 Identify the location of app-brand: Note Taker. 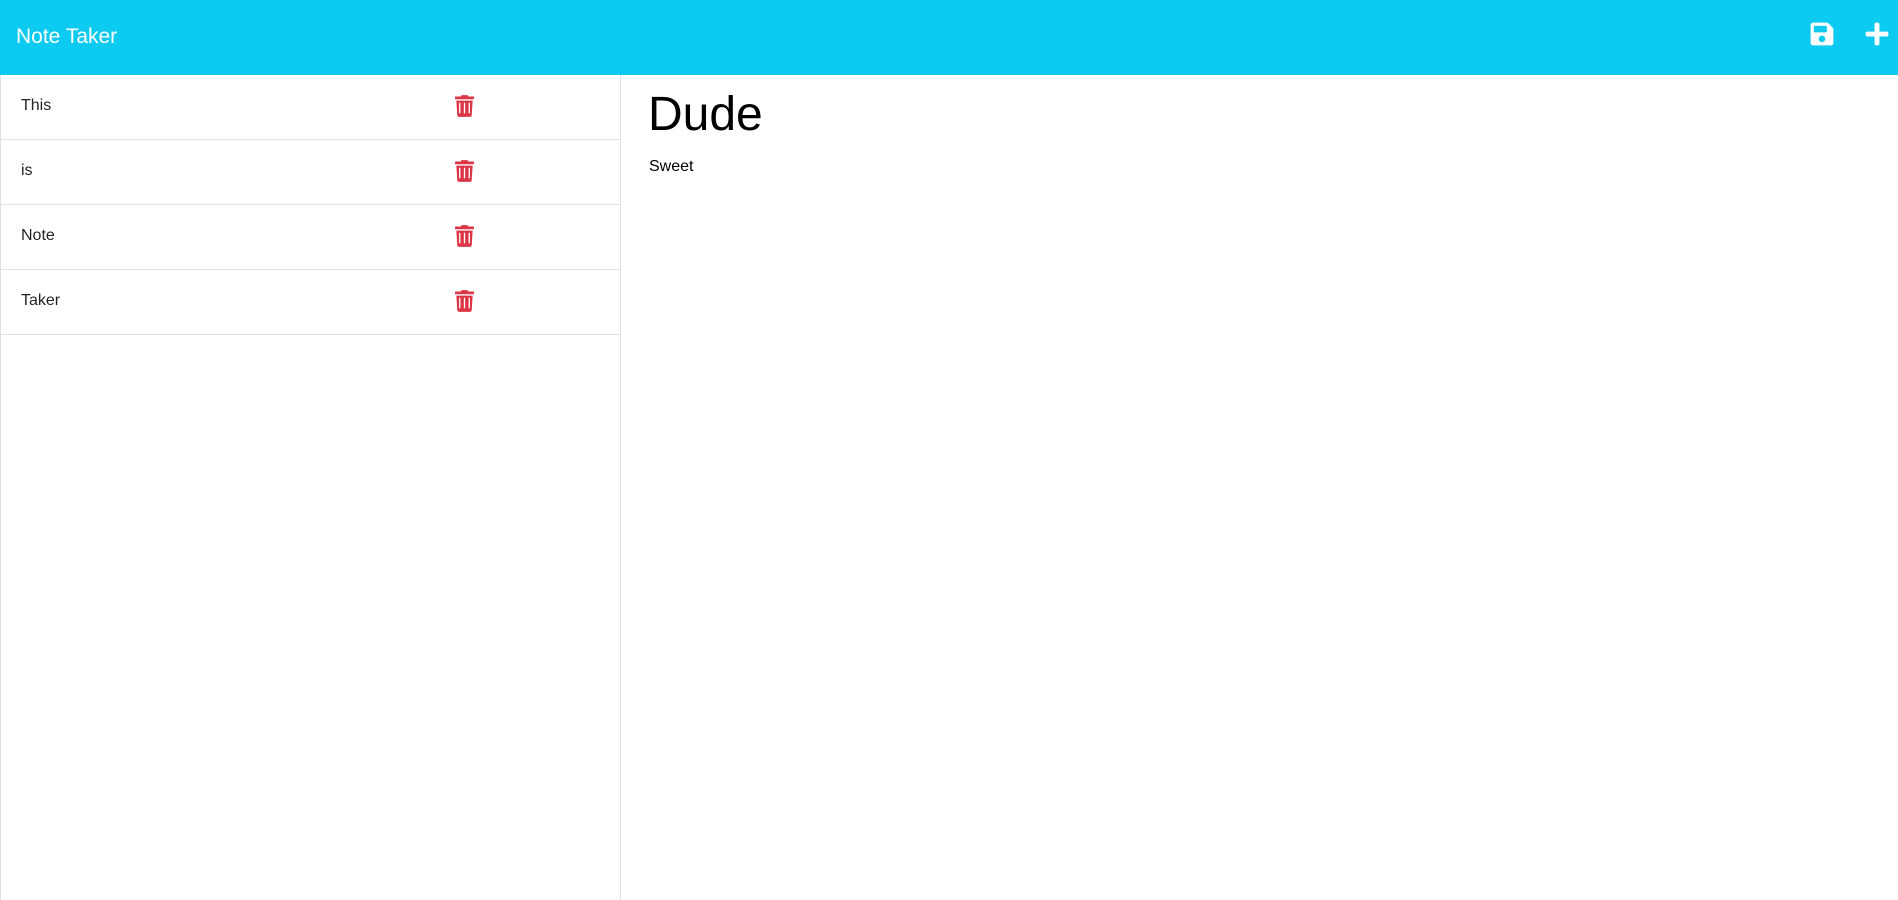
(66, 37).